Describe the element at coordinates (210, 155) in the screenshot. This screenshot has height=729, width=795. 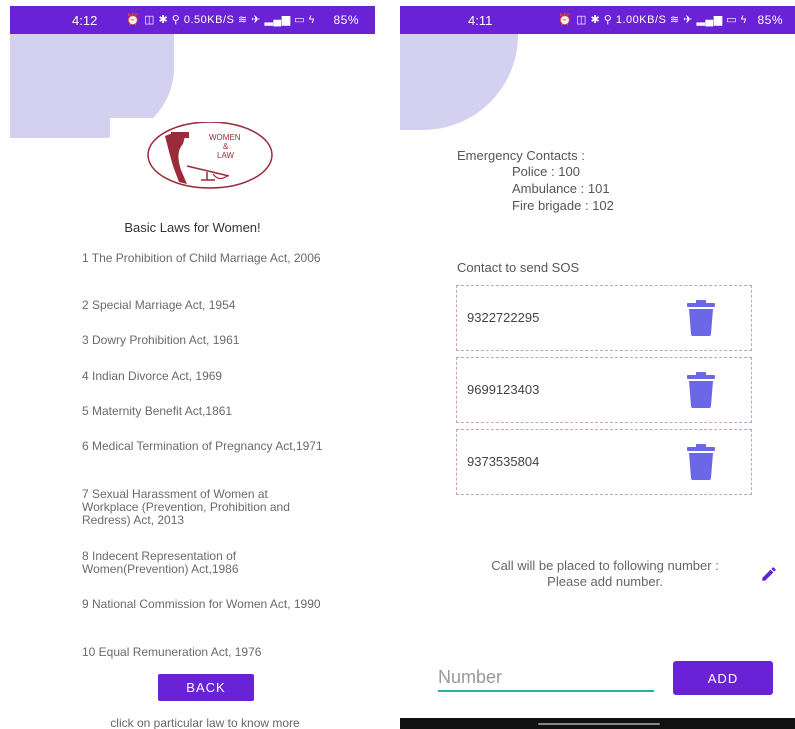
I see `women-law-logo: WOMEN & LAW` at that location.